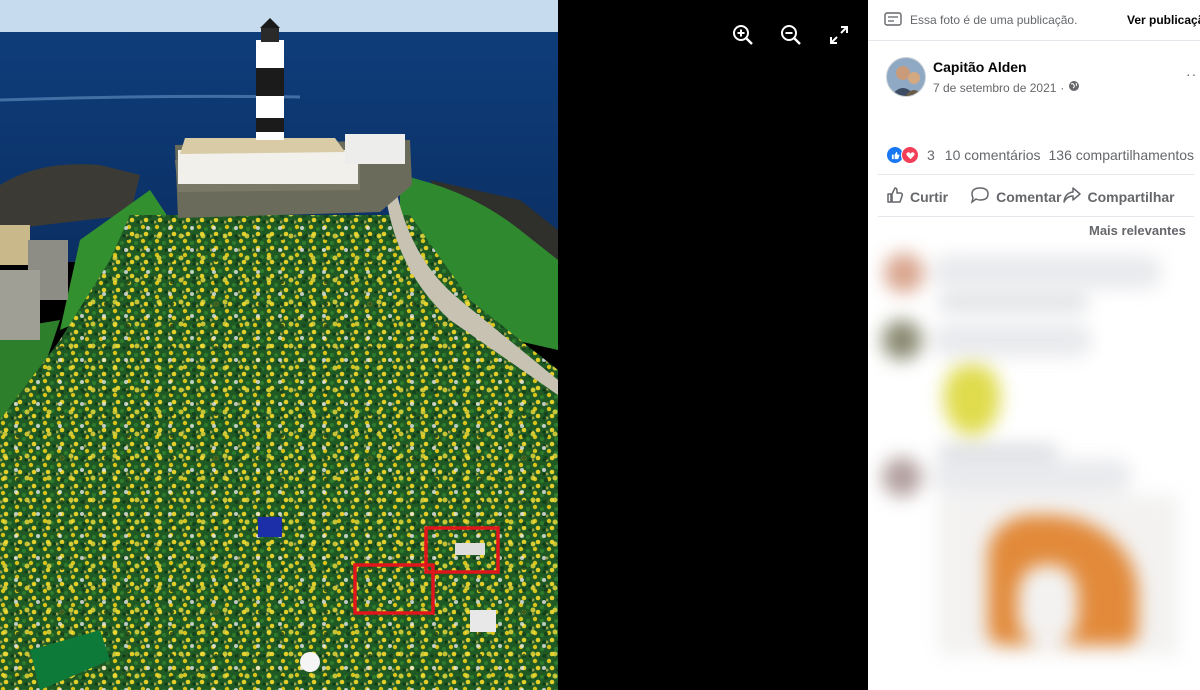 This screenshot has width=1200, height=690. I want to click on post-meta: 7 de setembro de 2021 ·, so click(1006, 87).